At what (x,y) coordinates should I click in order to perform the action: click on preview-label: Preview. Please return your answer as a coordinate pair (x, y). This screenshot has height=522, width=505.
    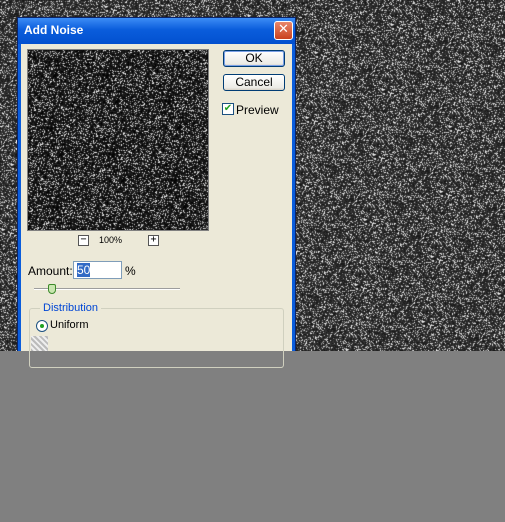
    Looking at the image, I should click on (257, 110).